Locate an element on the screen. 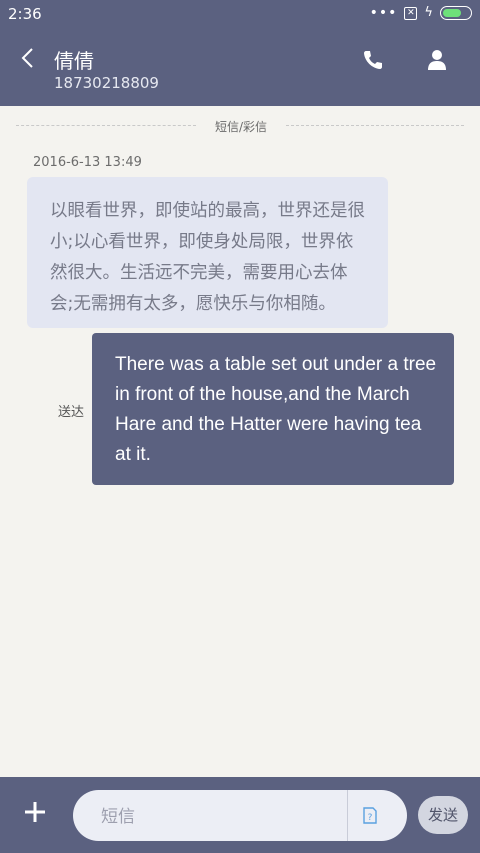 The image size is (480, 853). status-bar: 2:36 ••• ✕ ϟ is located at coordinates (240, 14).